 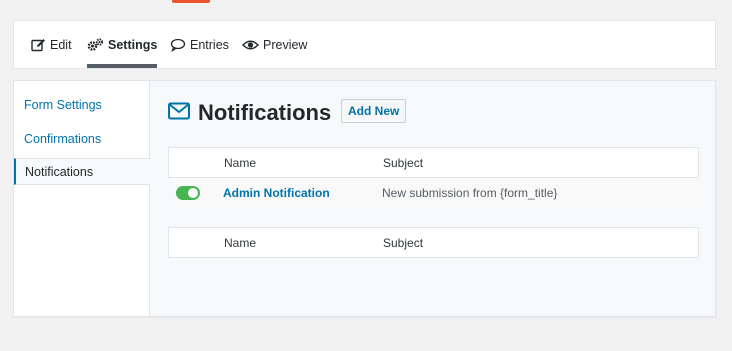 I want to click on notifications-table-header: Name Subject, so click(x=433, y=162).